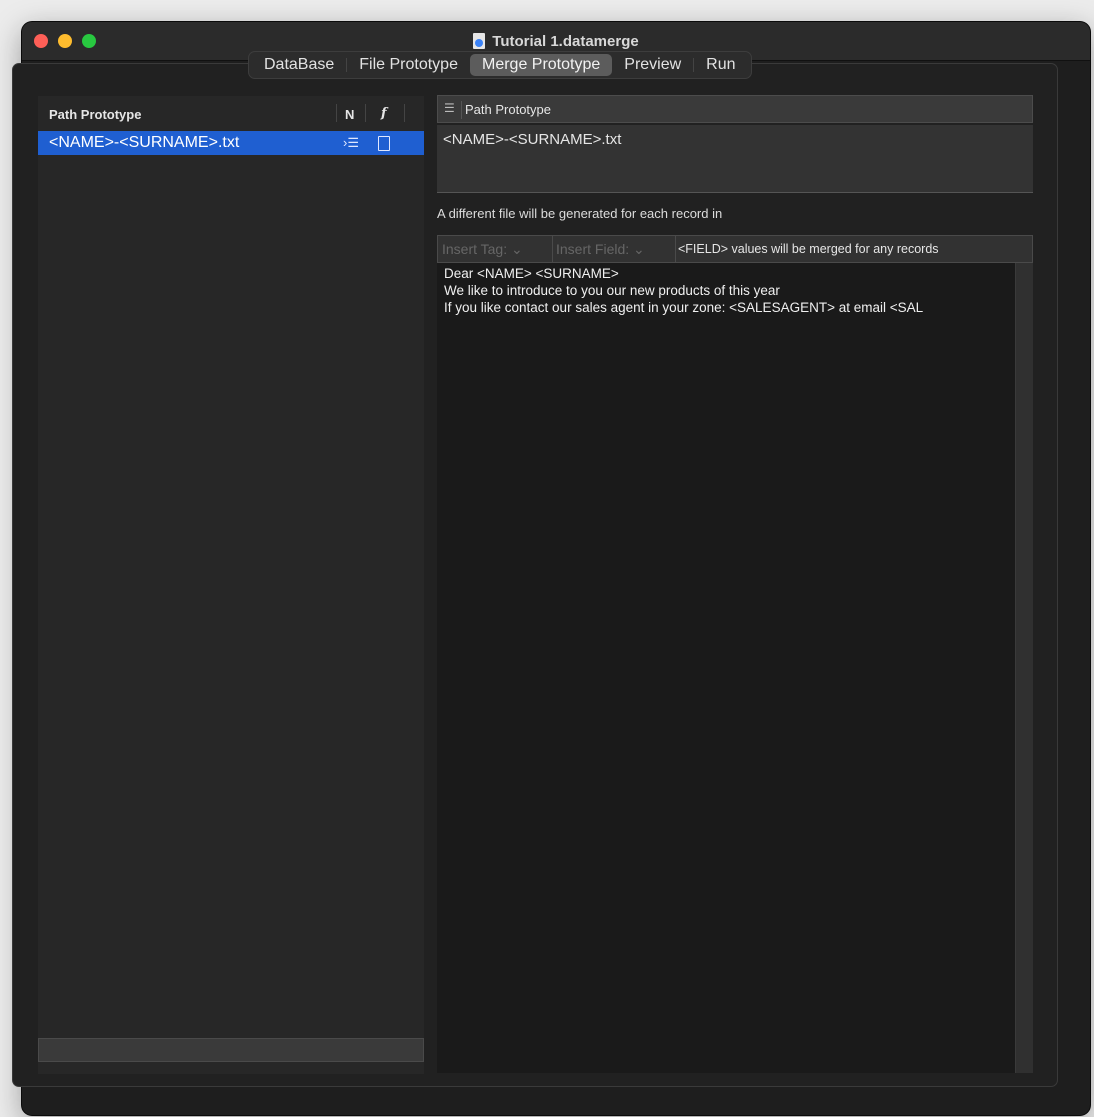 Image resolution: width=1094 pixels, height=1117 pixels. Describe the element at coordinates (508, 109) in the screenshot. I see `path-prototype-label: Path Prototype` at that location.